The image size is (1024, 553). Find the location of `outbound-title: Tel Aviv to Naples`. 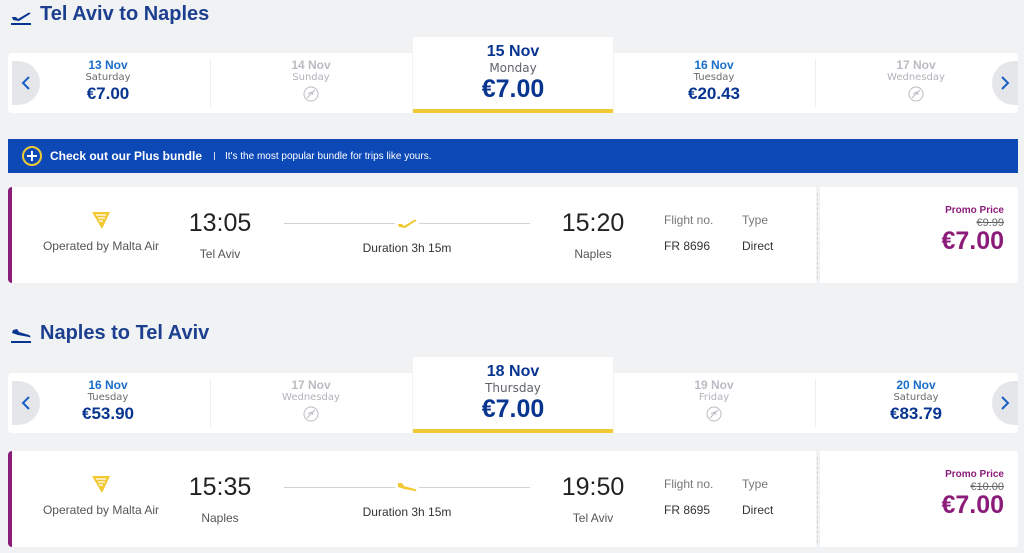

outbound-title: Tel Aviv to Naples is located at coordinates (125, 14).